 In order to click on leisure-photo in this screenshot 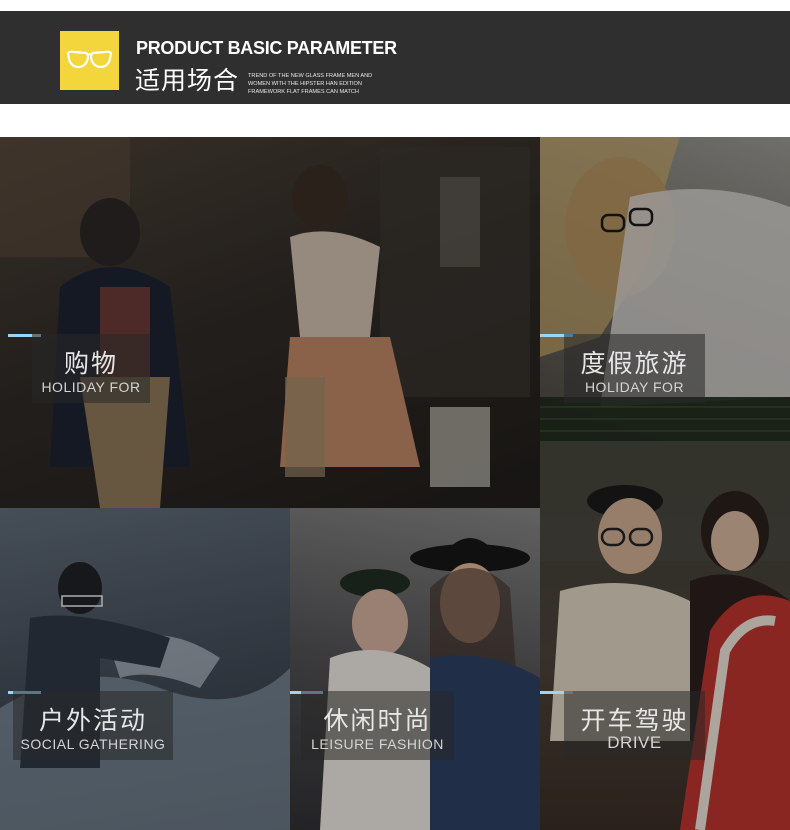, I will do `click(415, 669)`.